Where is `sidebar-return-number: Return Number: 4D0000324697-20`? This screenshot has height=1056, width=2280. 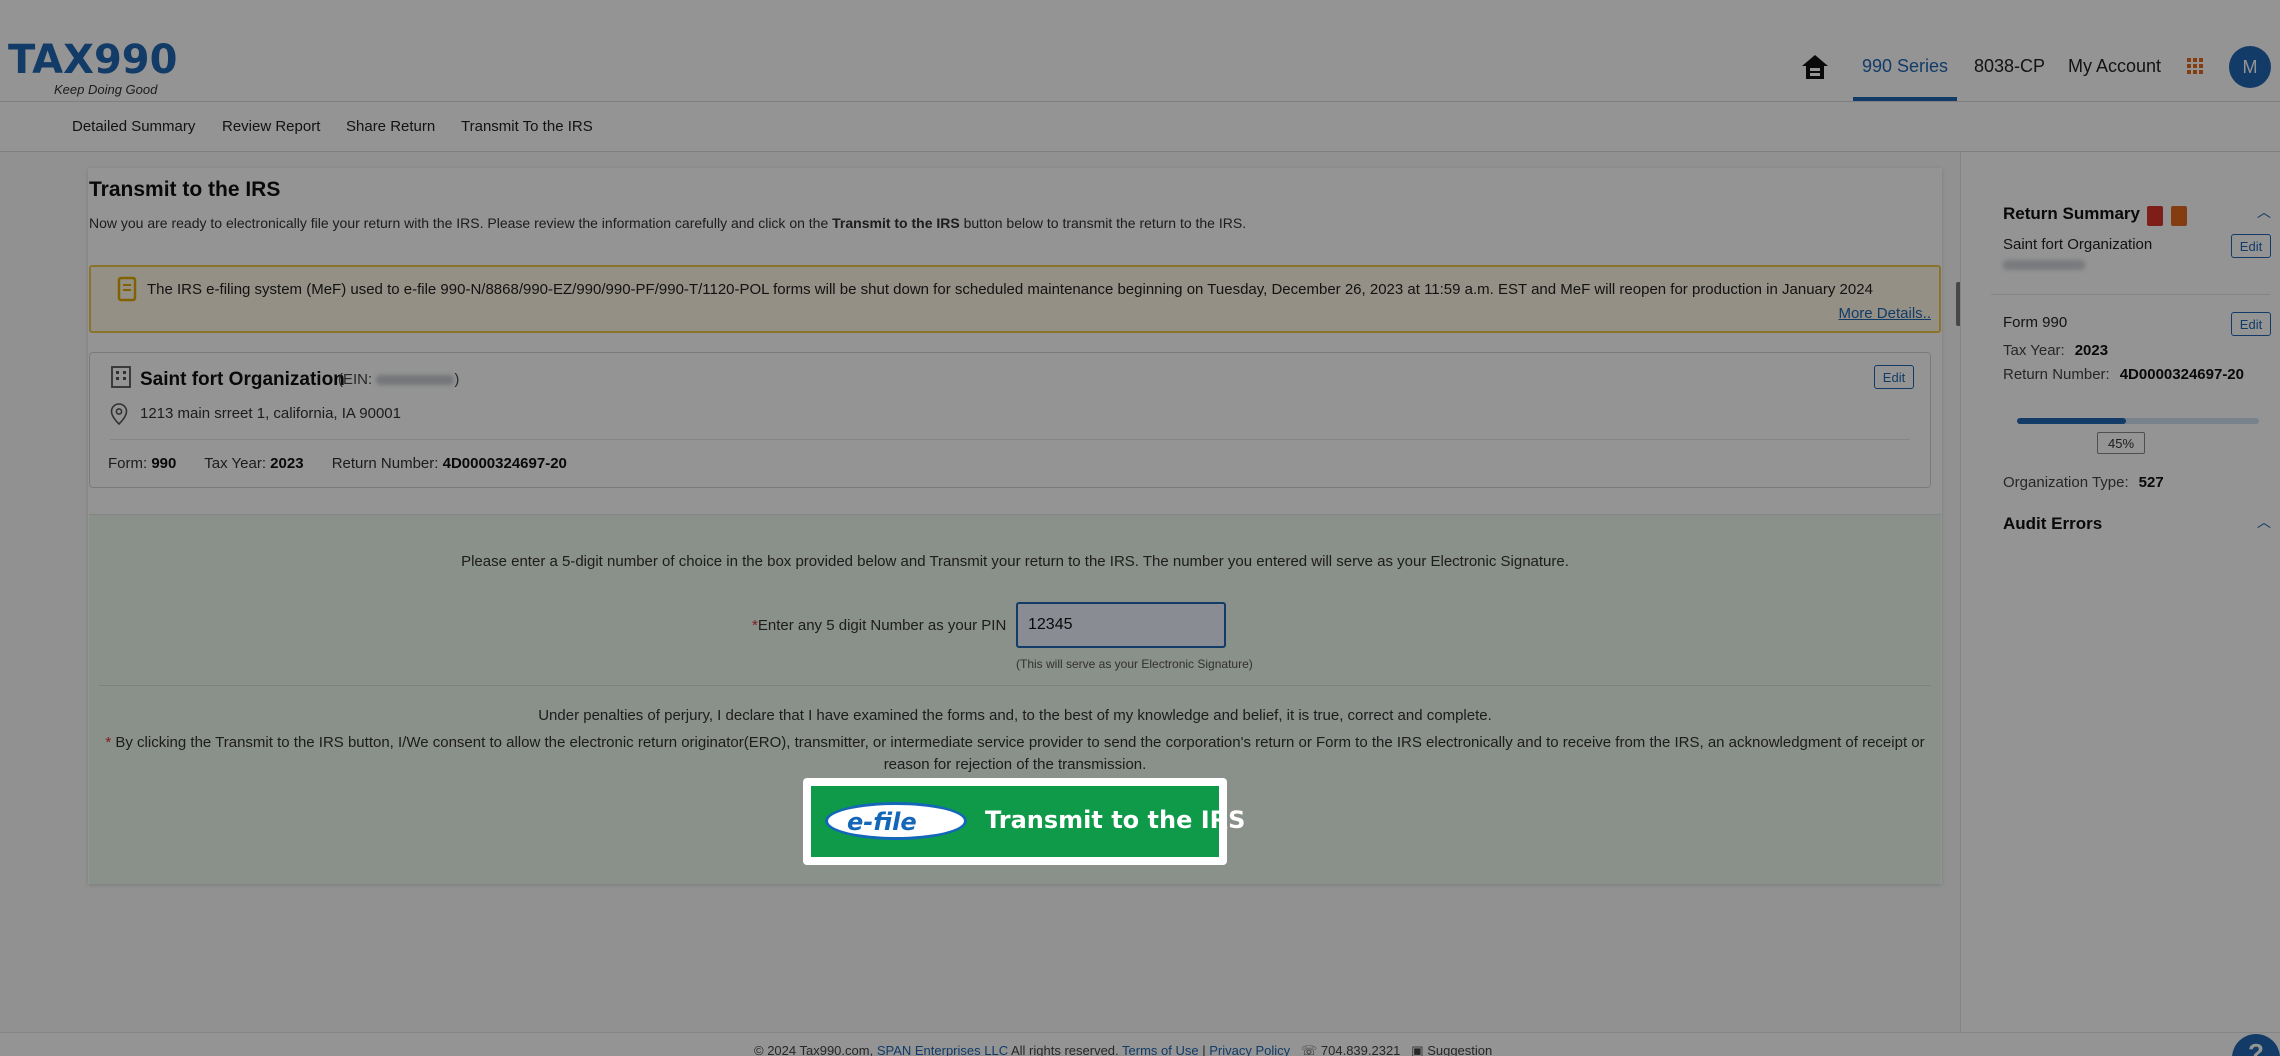 sidebar-return-number: Return Number: 4D0000324697-20 is located at coordinates (2123, 374).